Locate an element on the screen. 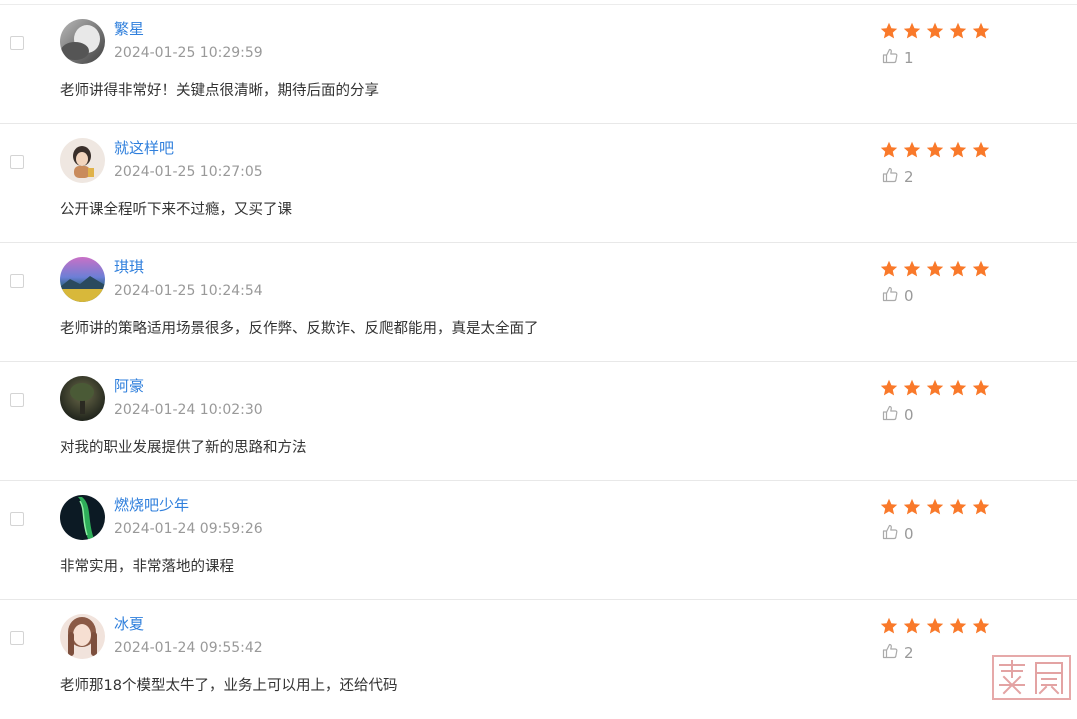  timestamp: 2024-01-25 10:24:54 is located at coordinates (188, 291).